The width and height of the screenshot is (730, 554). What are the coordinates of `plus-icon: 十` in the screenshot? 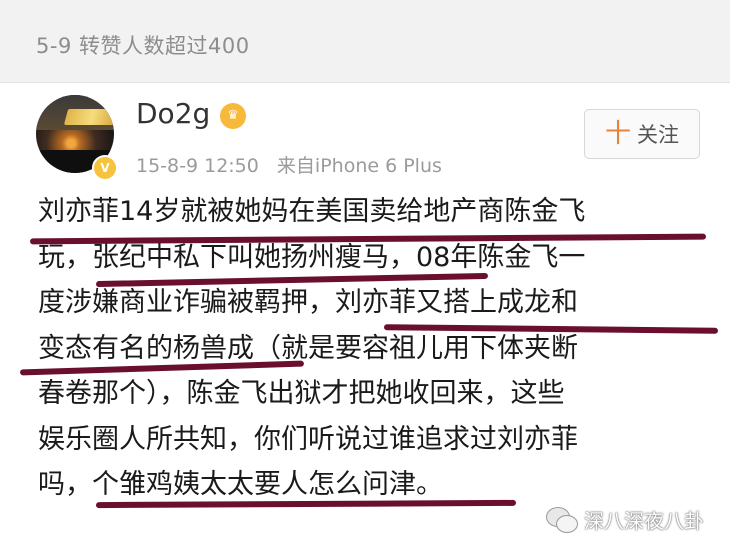 It's located at (617, 134).